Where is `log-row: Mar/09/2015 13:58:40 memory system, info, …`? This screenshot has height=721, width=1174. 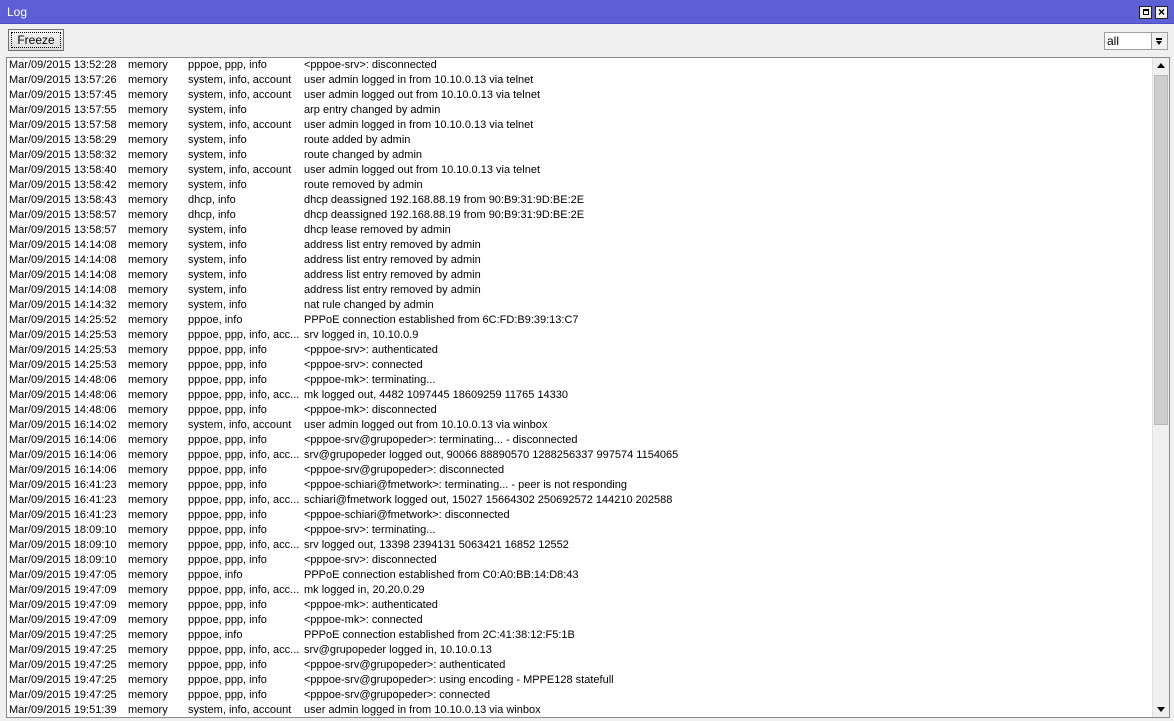
log-row: Mar/09/2015 13:58:40 memory system, info, … is located at coordinates (580, 170).